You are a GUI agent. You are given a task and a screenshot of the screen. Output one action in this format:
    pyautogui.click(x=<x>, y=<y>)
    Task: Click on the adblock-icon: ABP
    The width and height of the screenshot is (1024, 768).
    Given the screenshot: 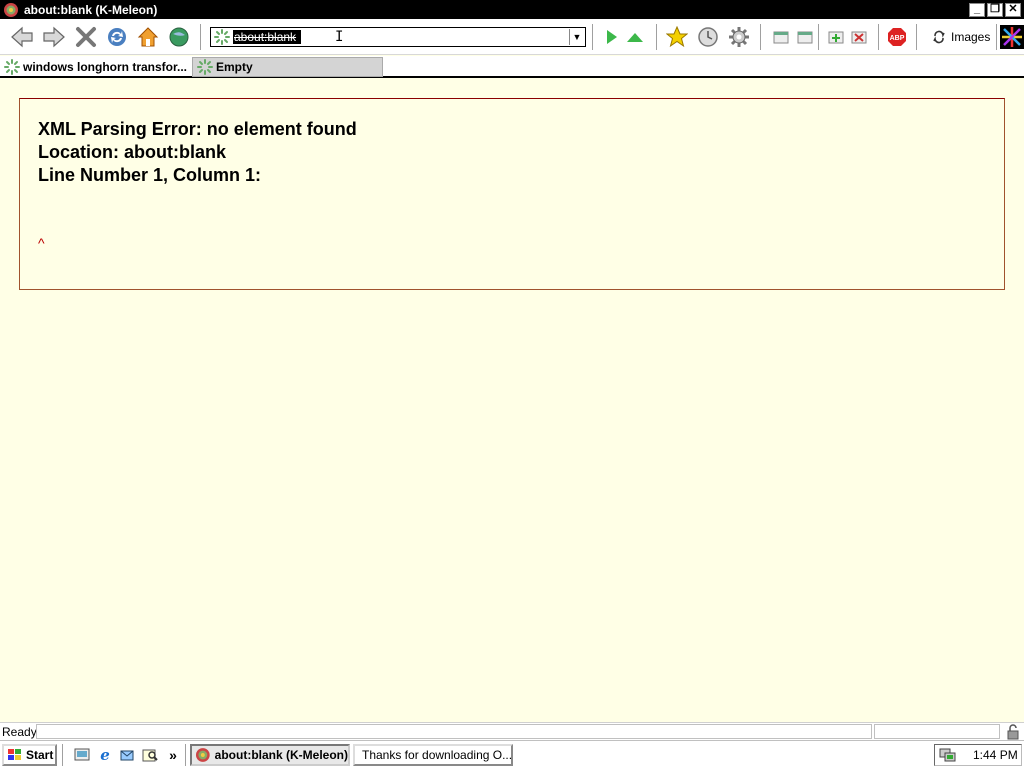 What is the action you would take?
    pyautogui.click(x=897, y=37)
    